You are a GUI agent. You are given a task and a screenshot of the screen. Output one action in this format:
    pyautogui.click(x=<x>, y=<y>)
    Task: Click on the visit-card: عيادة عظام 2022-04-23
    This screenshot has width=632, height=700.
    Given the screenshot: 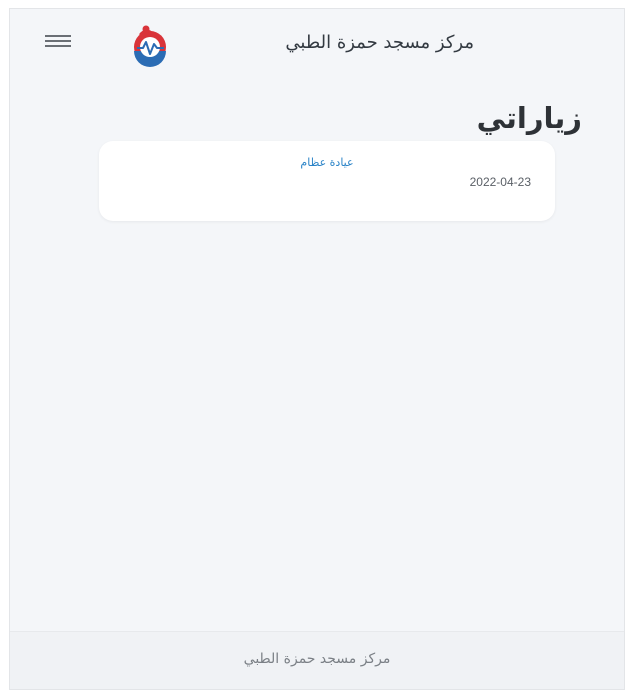 What is the action you would take?
    pyautogui.click(x=327, y=181)
    